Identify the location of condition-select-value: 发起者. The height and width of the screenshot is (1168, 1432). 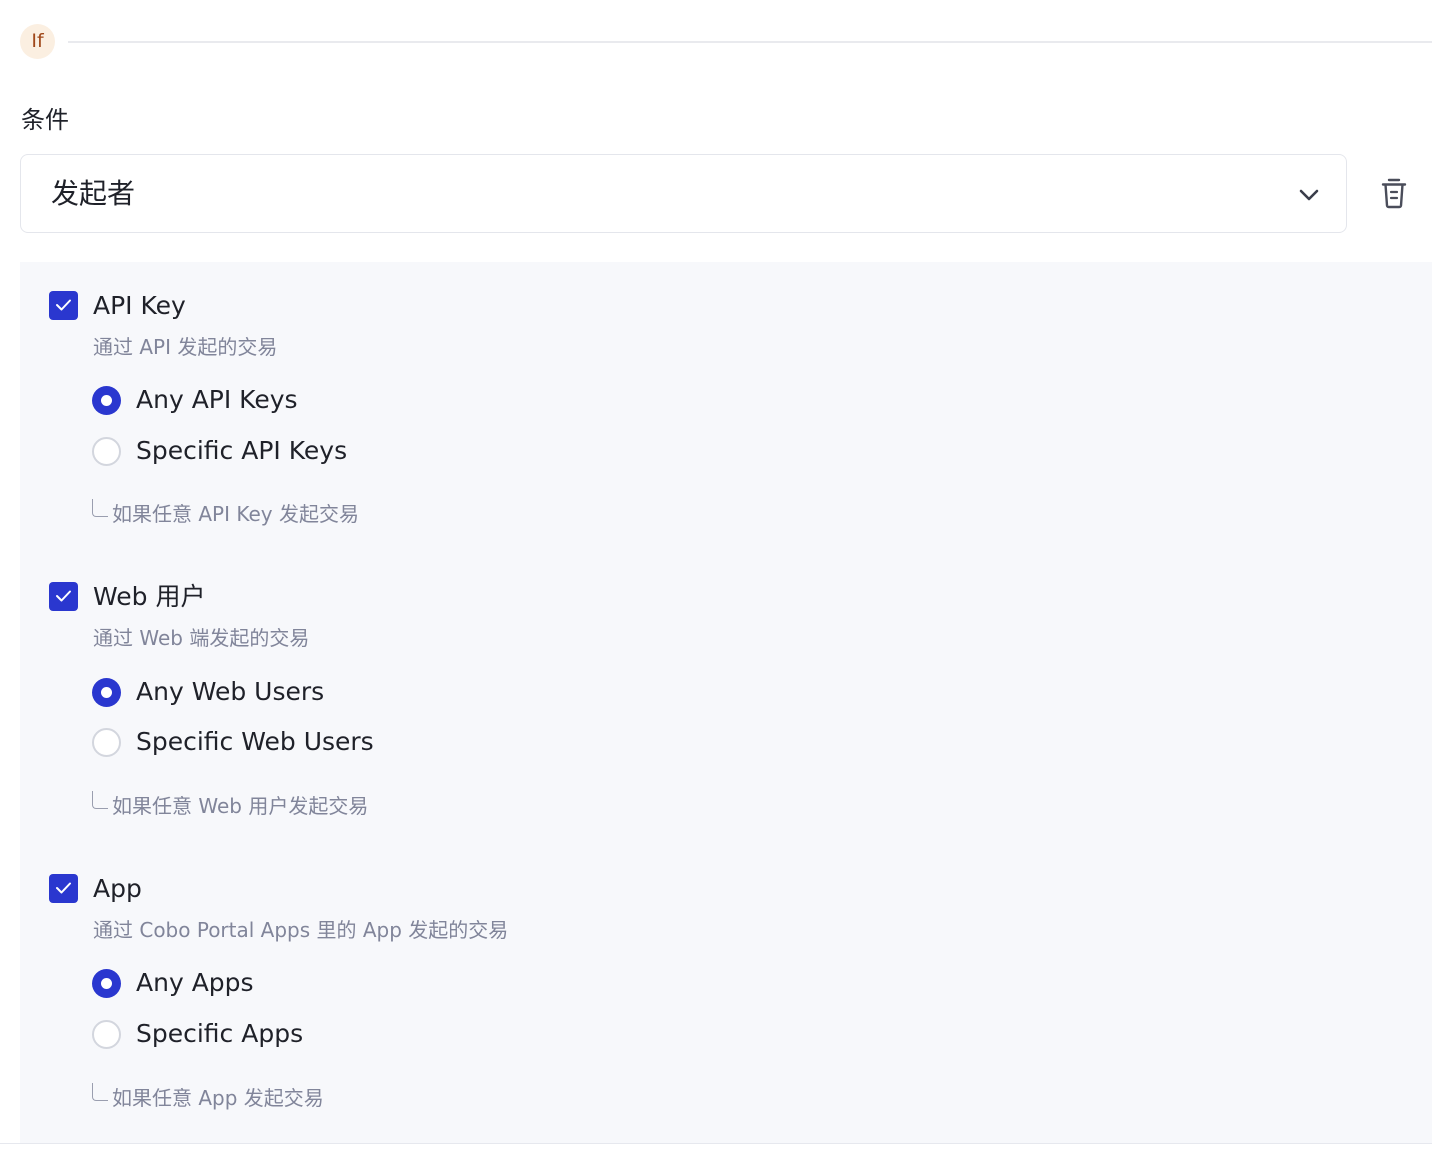
(93, 193).